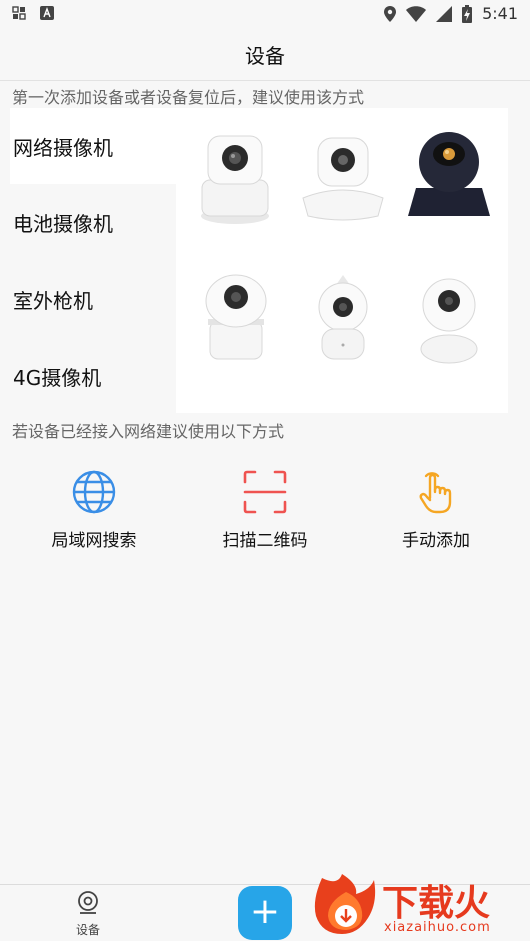  What do you see at coordinates (188, 97) in the screenshot?
I see `hint-first-add: 第一次添加设备或者设备复位后，建议使用该方式` at bounding box center [188, 97].